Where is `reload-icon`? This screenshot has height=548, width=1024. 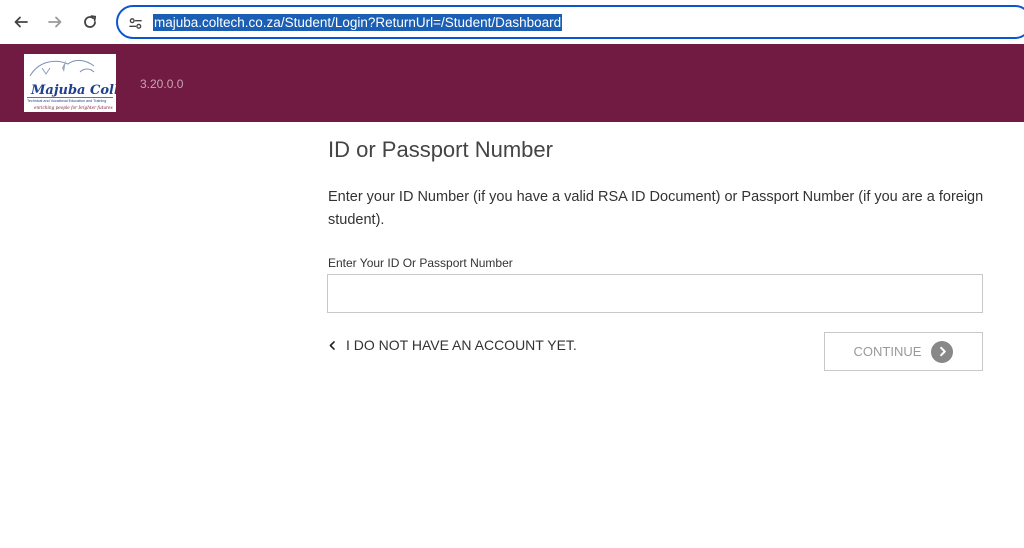
reload-icon is located at coordinates (90, 21).